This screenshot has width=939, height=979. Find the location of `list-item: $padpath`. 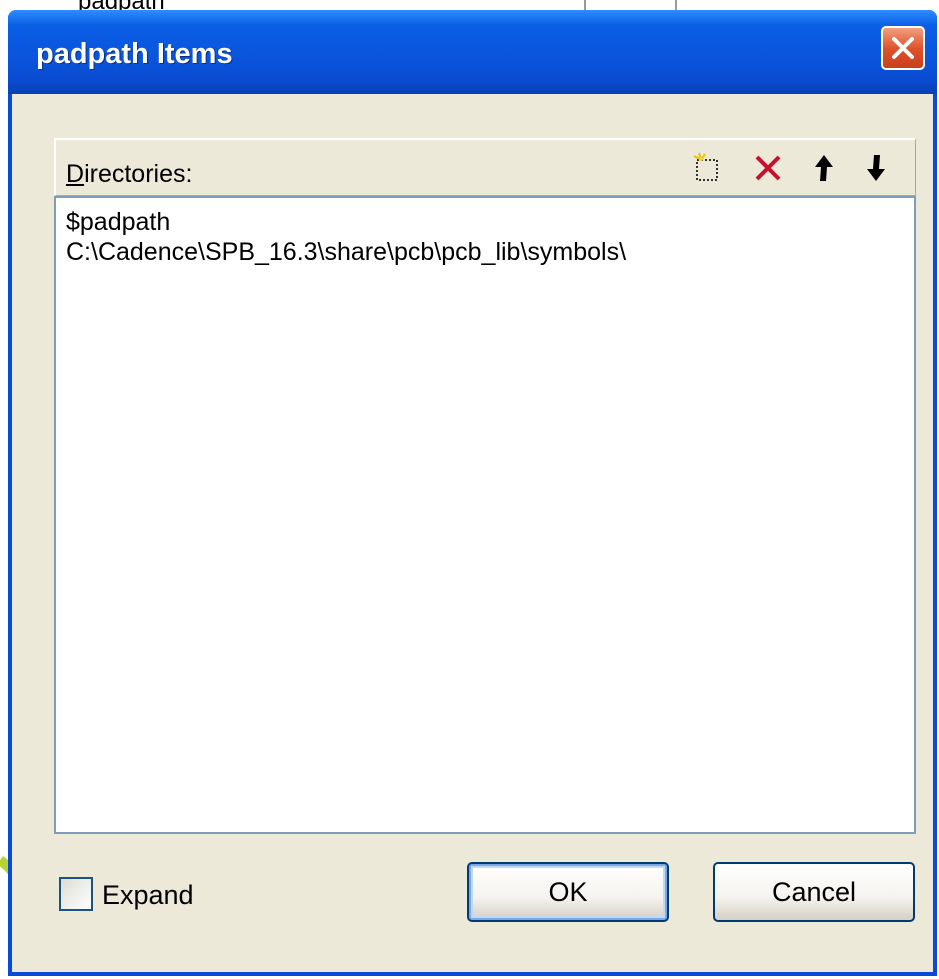

list-item: $padpath is located at coordinates (118, 222).